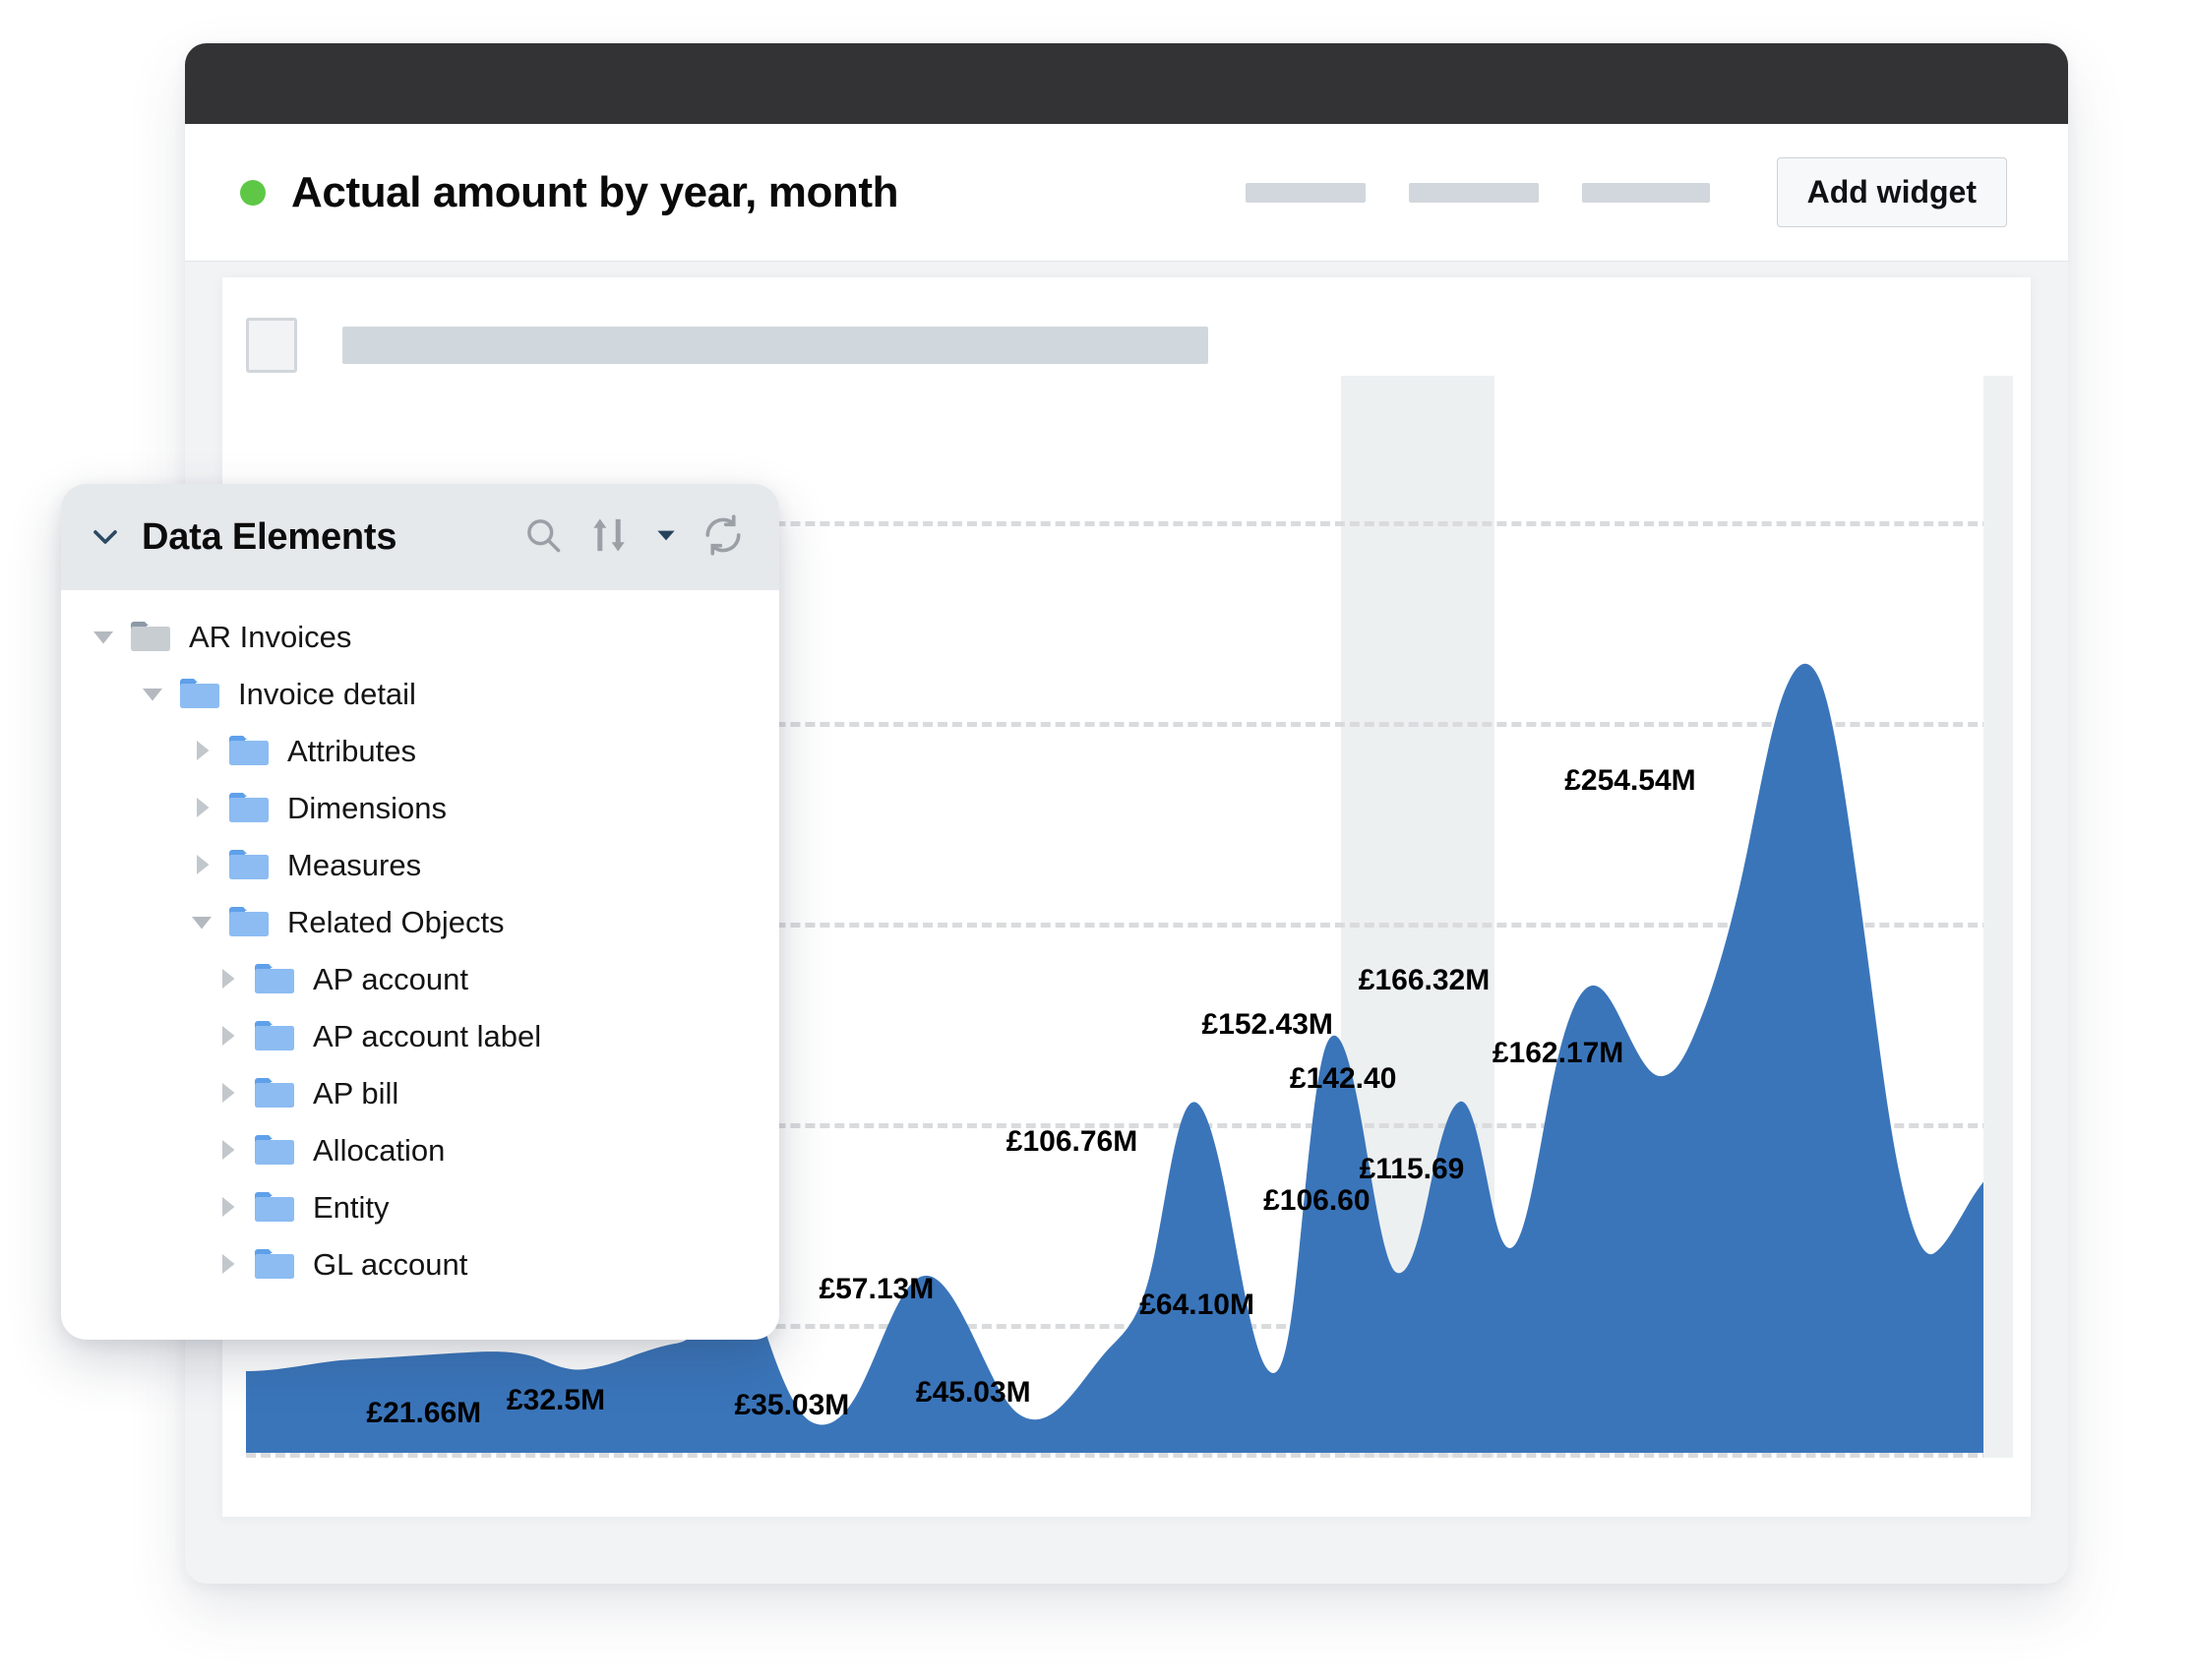 The image size is (2194, 1680). What do you see at coordinates (1267, 1024) in the screenshot?
I see `data-label: £152.43M` at bounding box center [1267, 1024].